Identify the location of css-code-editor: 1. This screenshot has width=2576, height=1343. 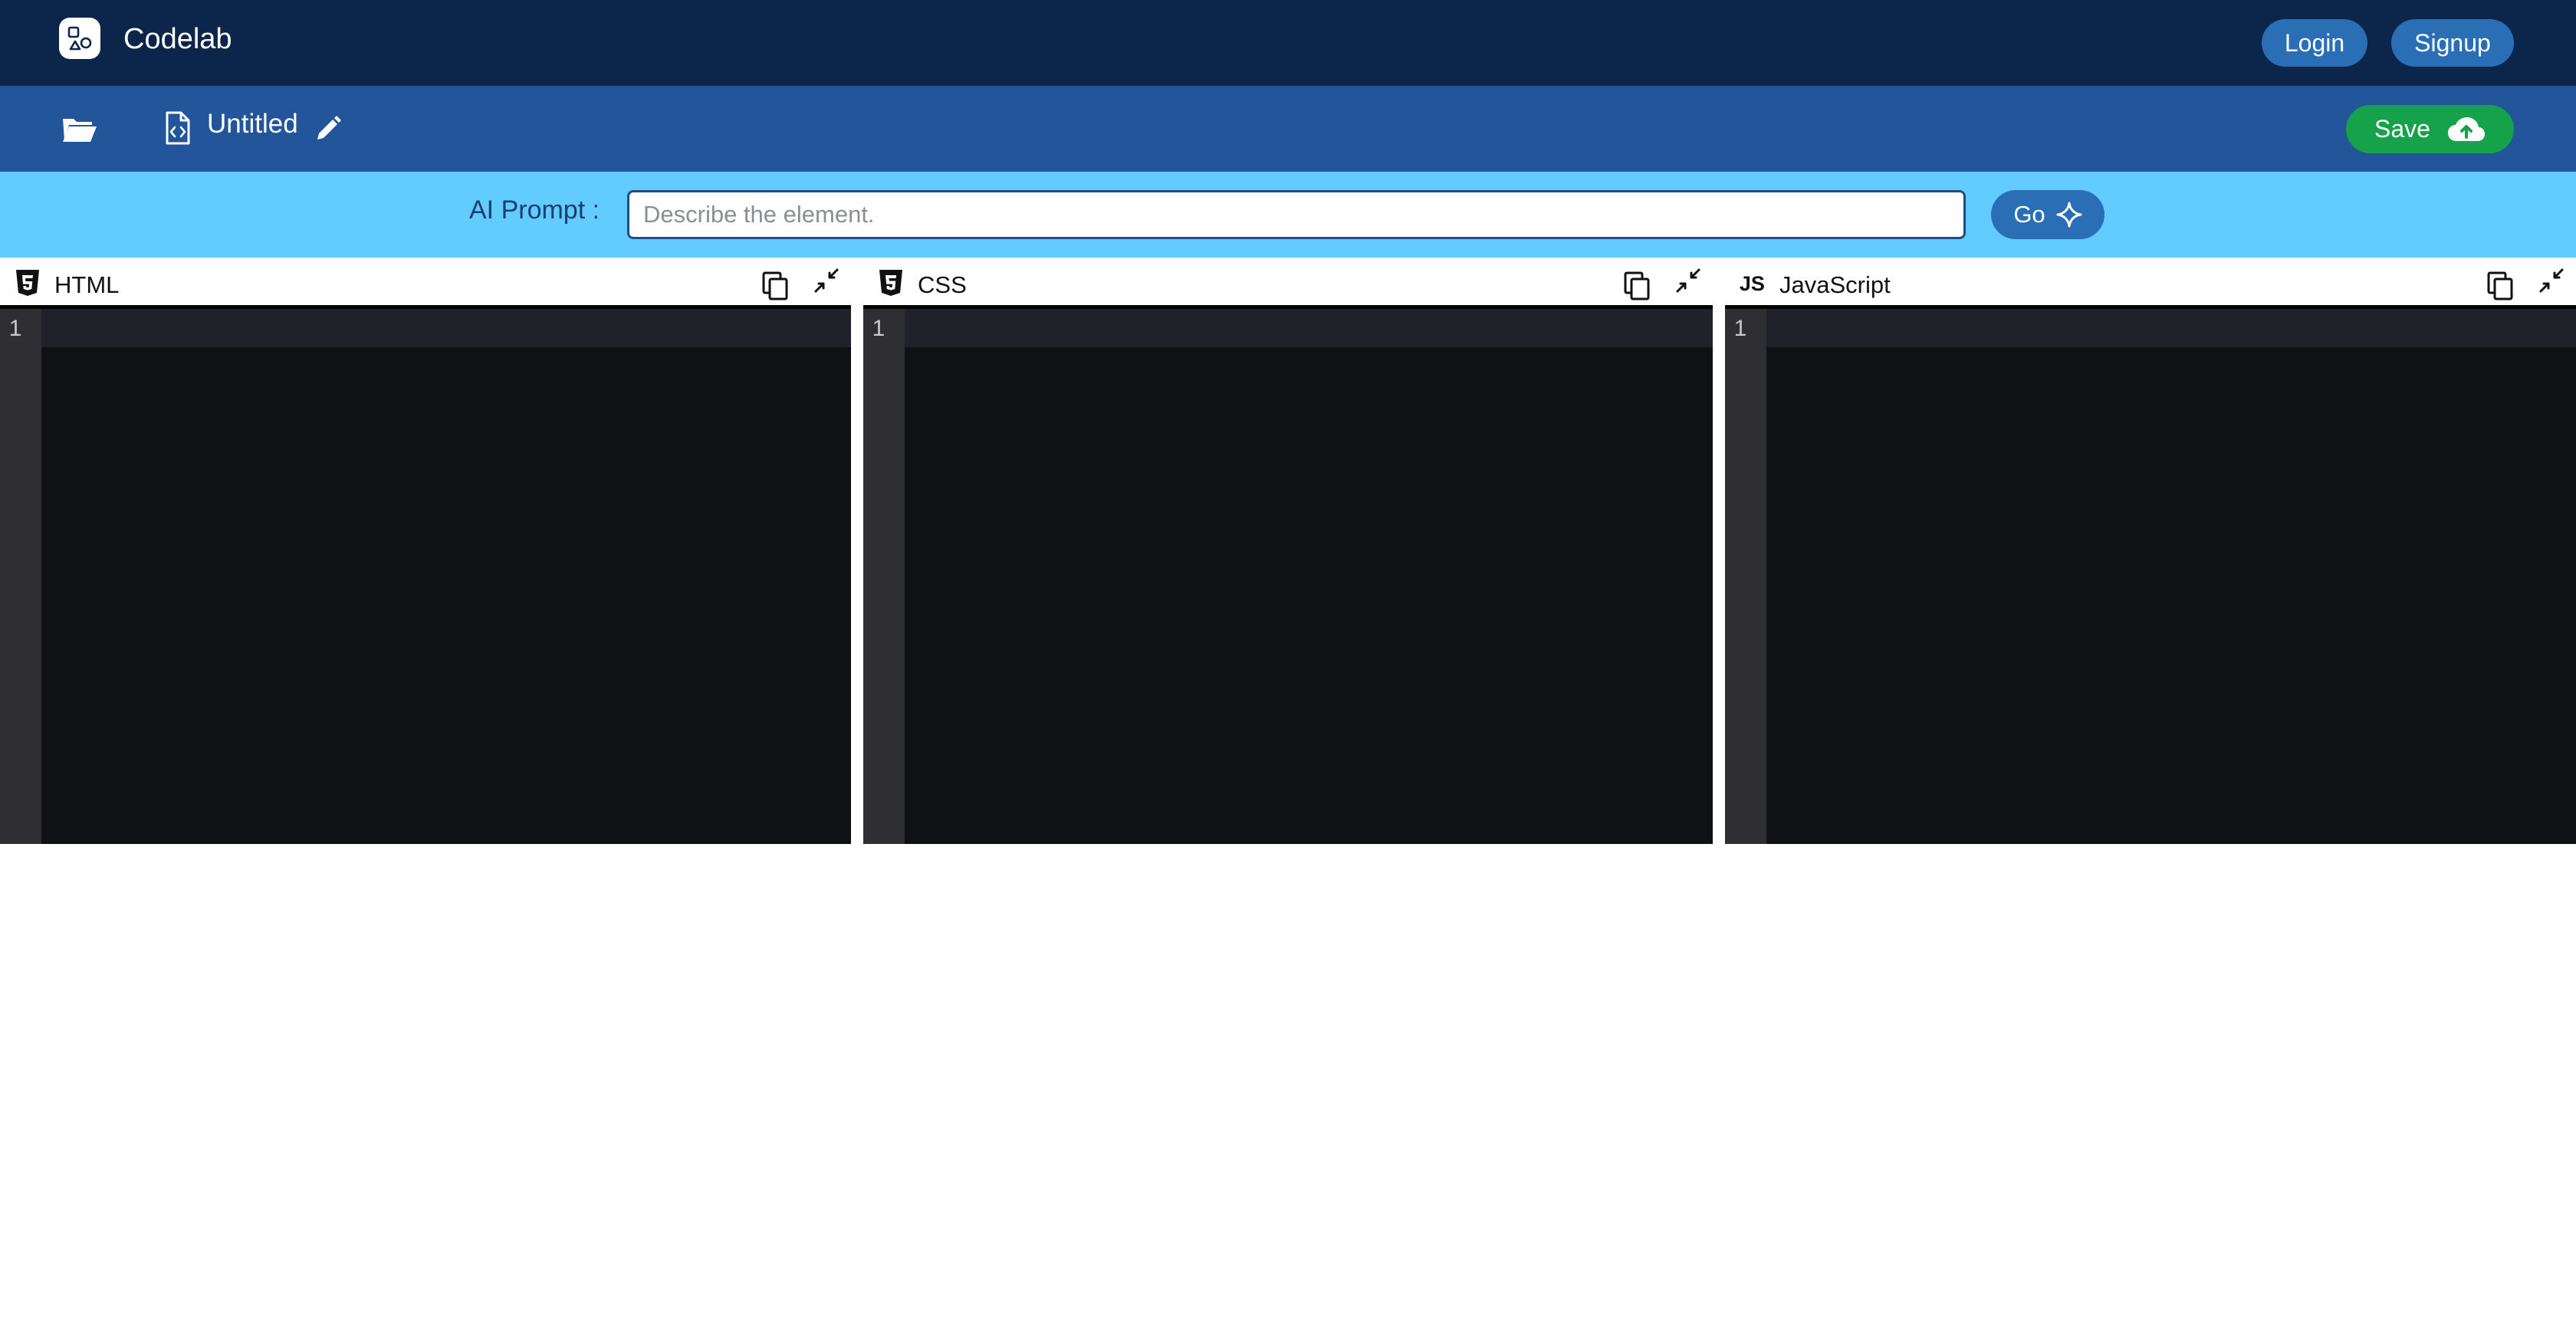
(1288, 575).